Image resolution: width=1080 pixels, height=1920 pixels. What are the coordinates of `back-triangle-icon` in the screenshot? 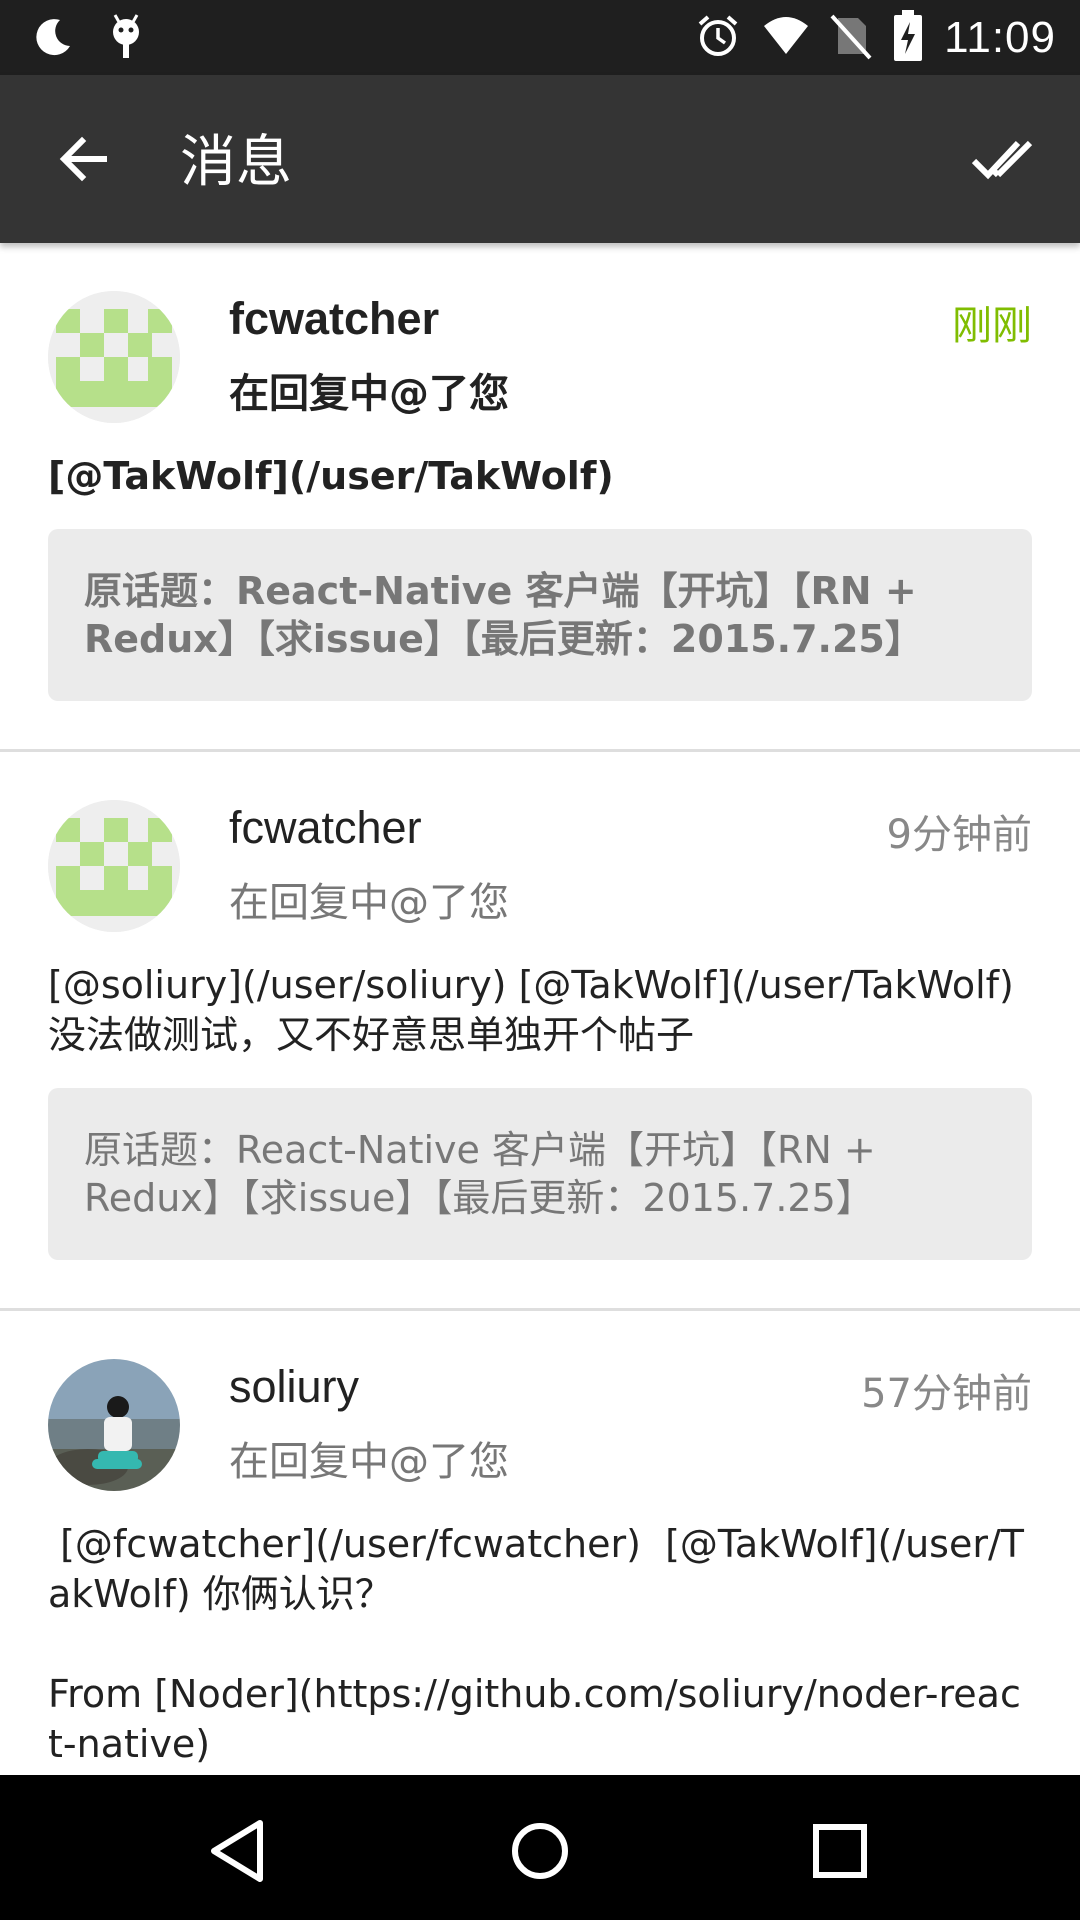 It's located at (240, 1851).